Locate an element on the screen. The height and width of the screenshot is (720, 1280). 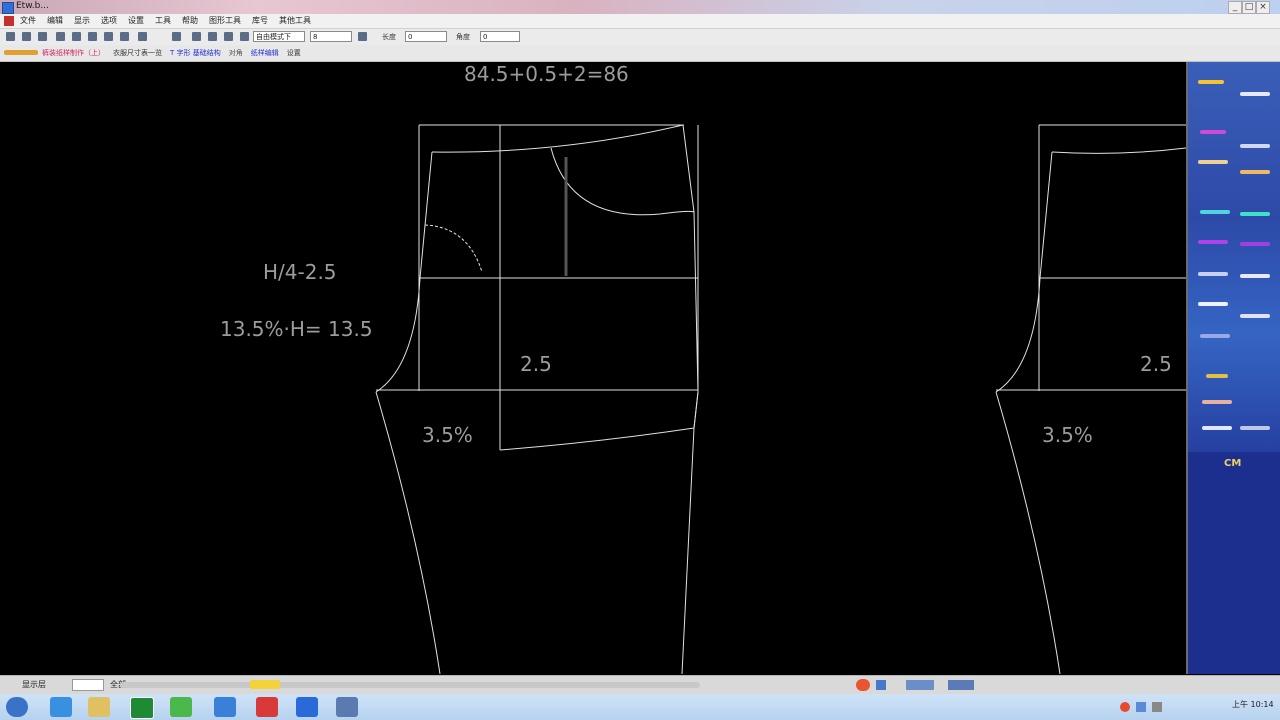
taskbar-blue-app-icon is located at coordinates (307, 707).